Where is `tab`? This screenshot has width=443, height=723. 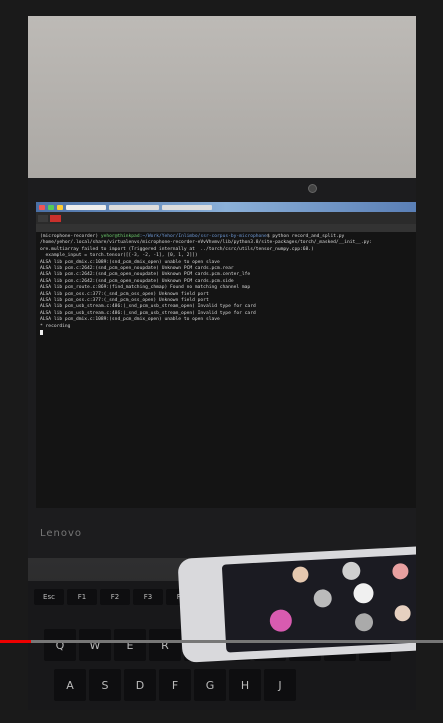 tab is located at coordinates (43, 218).